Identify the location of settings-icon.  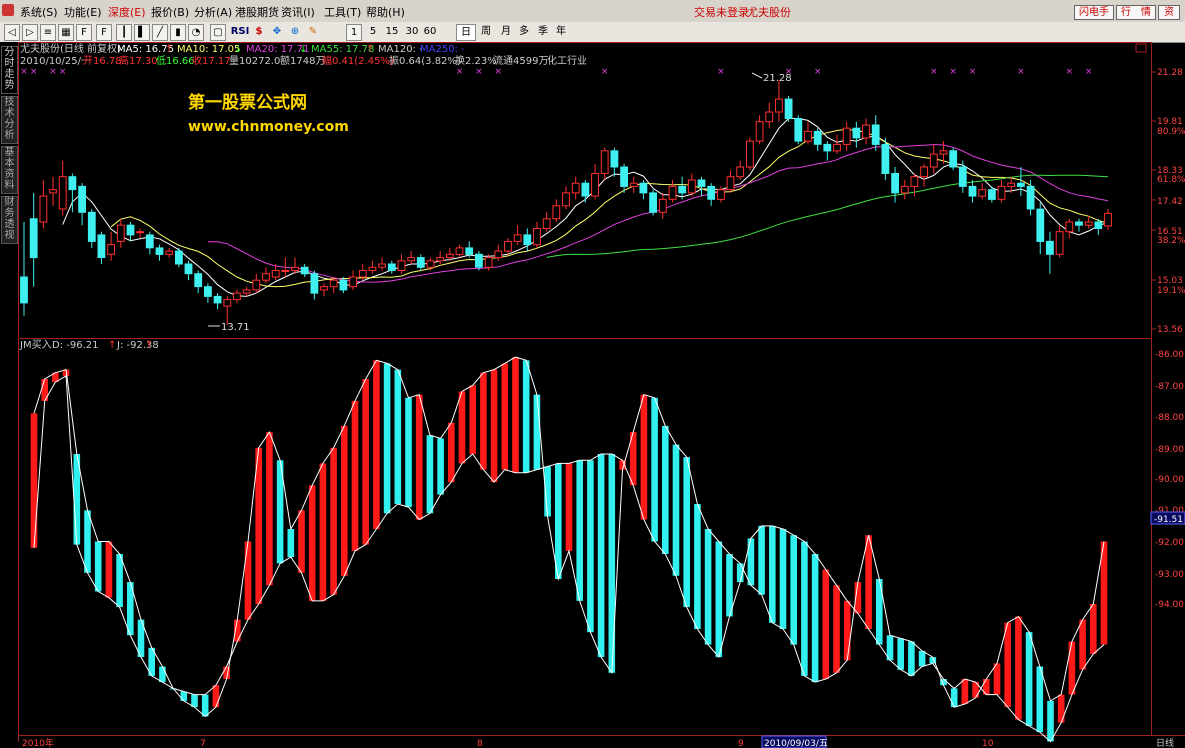
(1141, 48).